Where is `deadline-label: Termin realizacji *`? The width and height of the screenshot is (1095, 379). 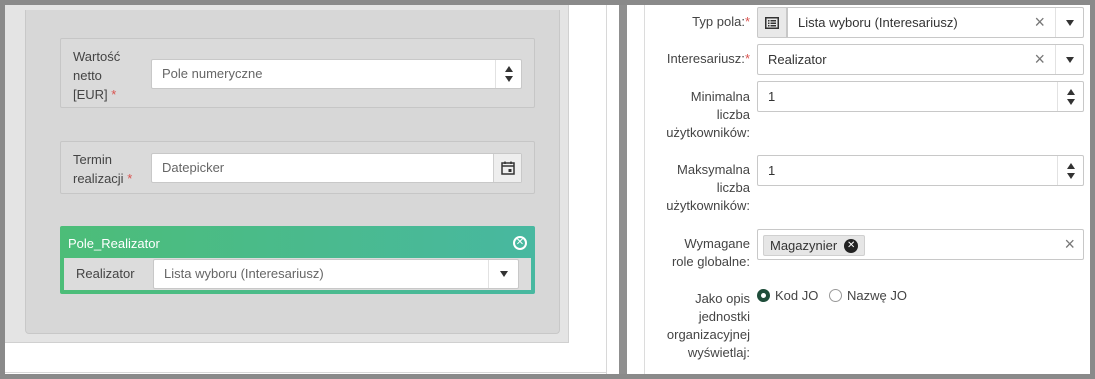
deadline-label: Termin realizacji * is located at coordinates (103, 169).